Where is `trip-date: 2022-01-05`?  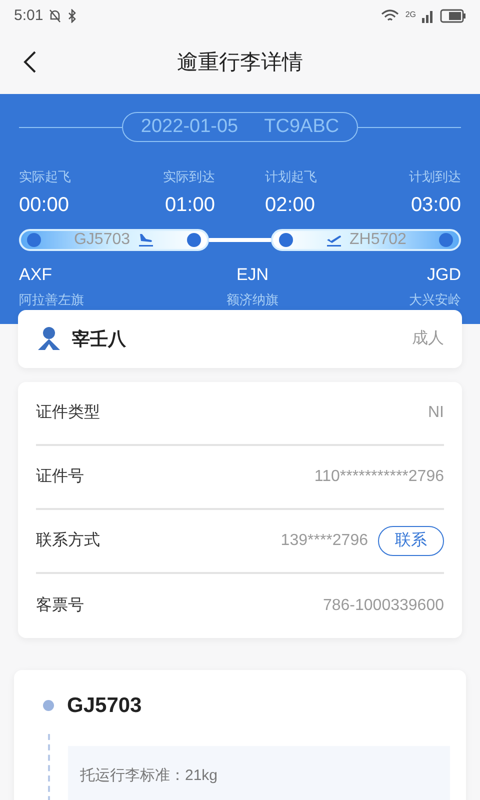 trip-date: 2022-01-05 is located at coordinates (189, 126).